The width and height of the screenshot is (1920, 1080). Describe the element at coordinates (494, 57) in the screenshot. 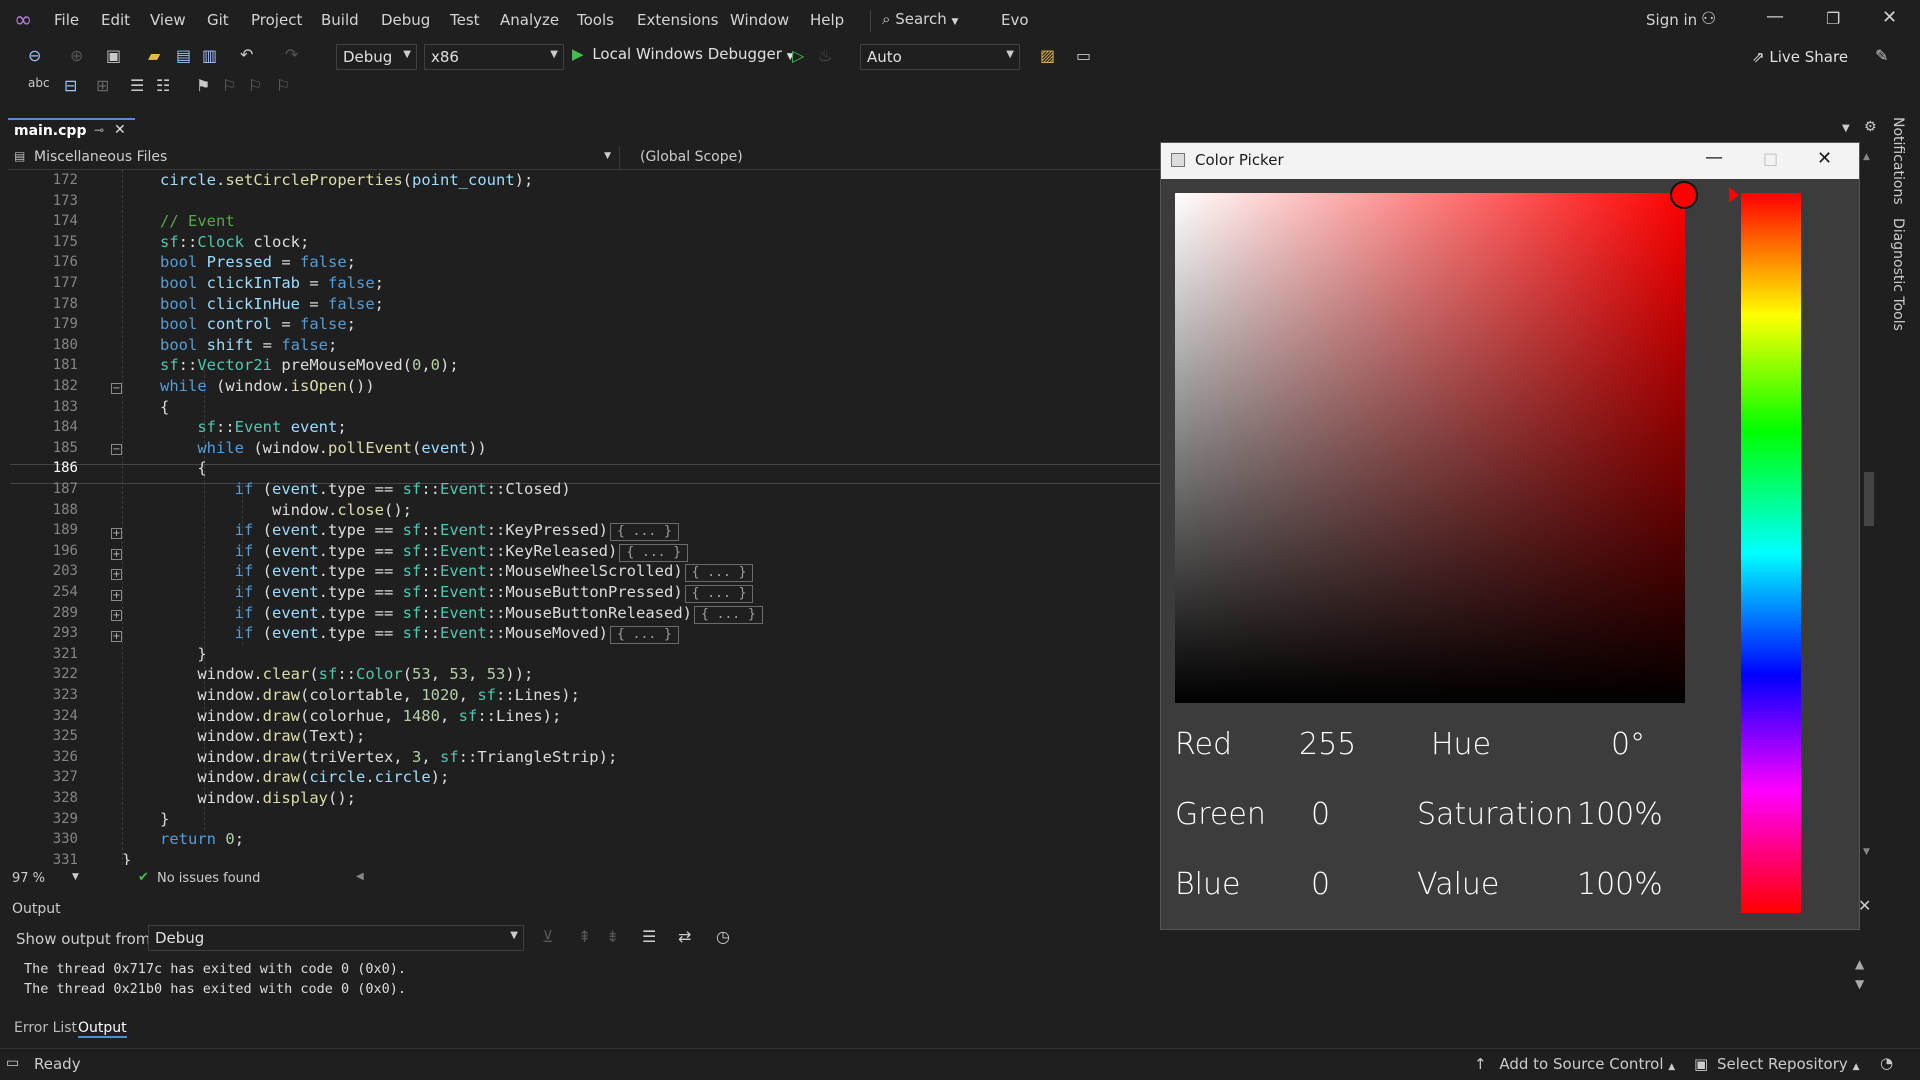

I see `platform-select: x86 ▼` at that location.